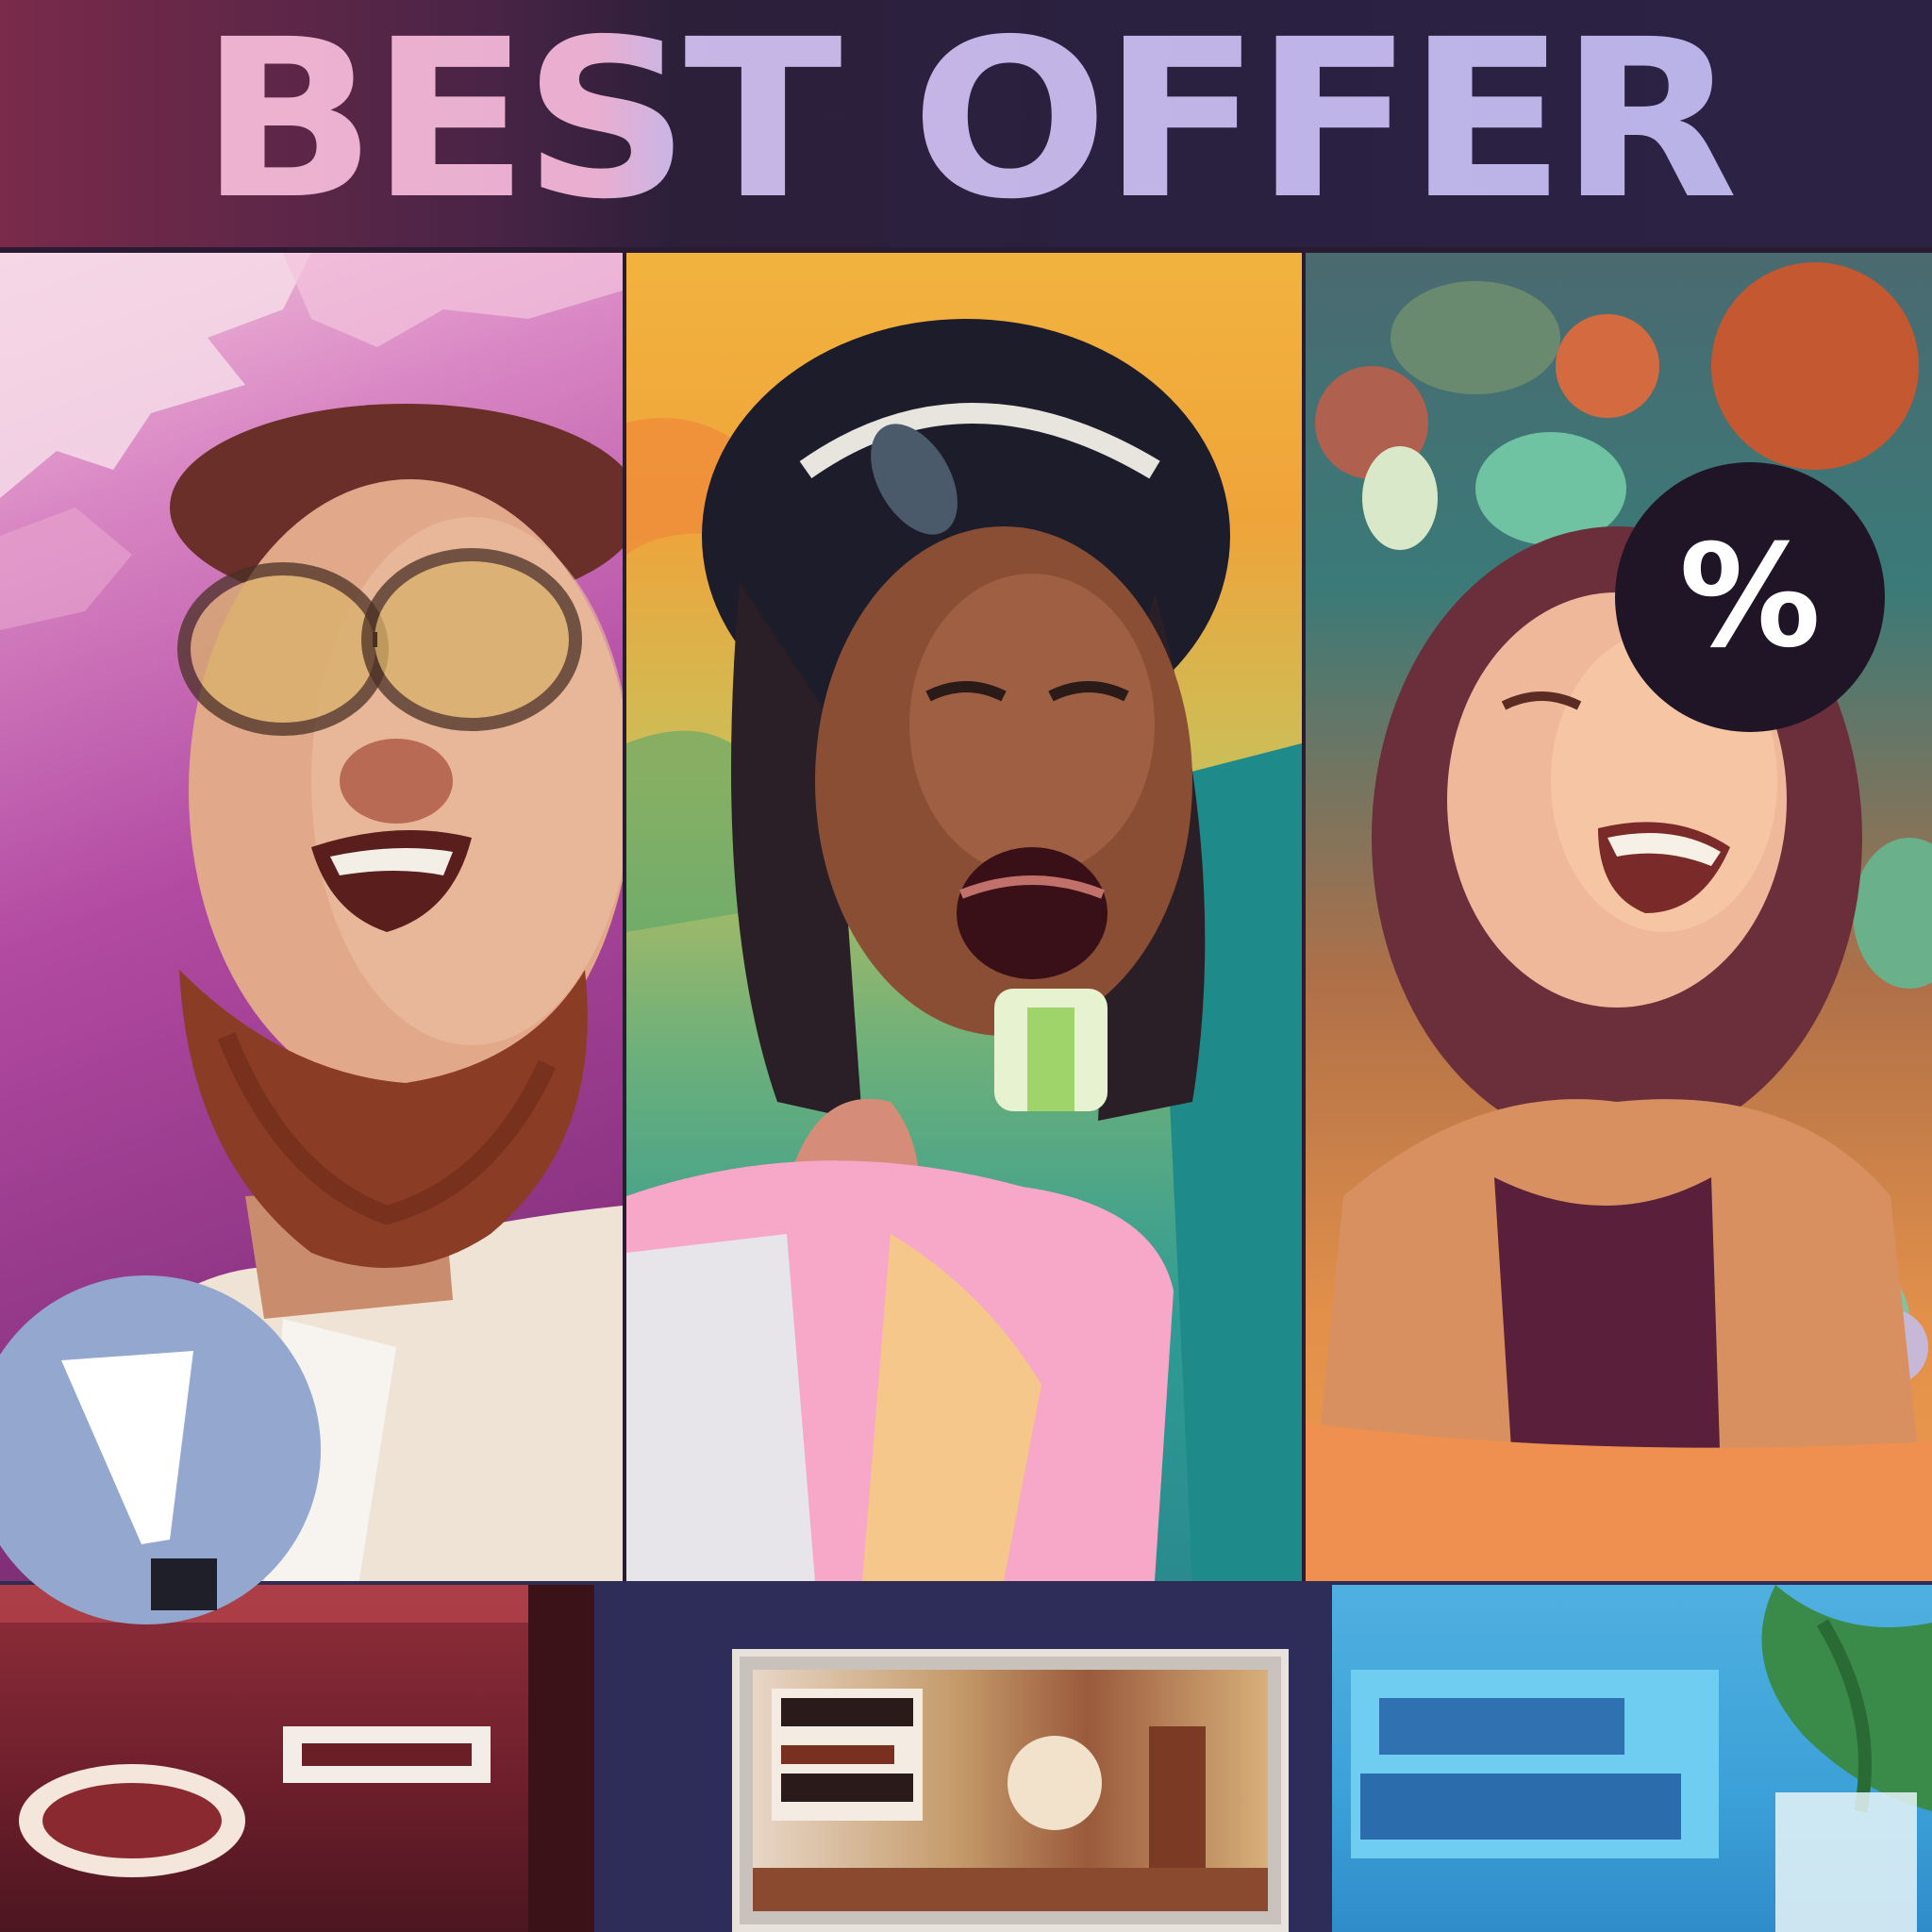  I want to click on storefront-illustration, so click(297, 1758).